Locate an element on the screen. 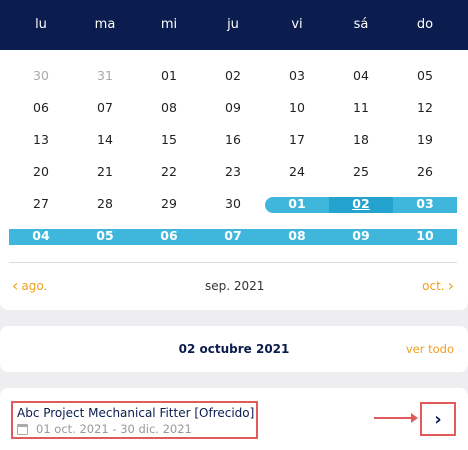 Image resolution: width=468 pixels, height=450 pixels. see-all-link: ver todo is located at coordinates (430, 349).